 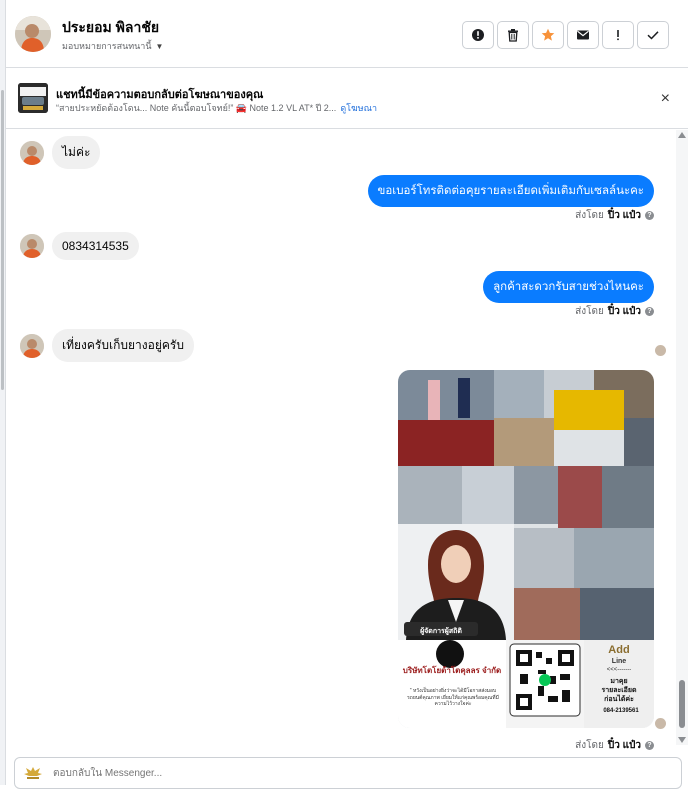 I want to click on ad-thumbnail, so click(x=33, y=98).